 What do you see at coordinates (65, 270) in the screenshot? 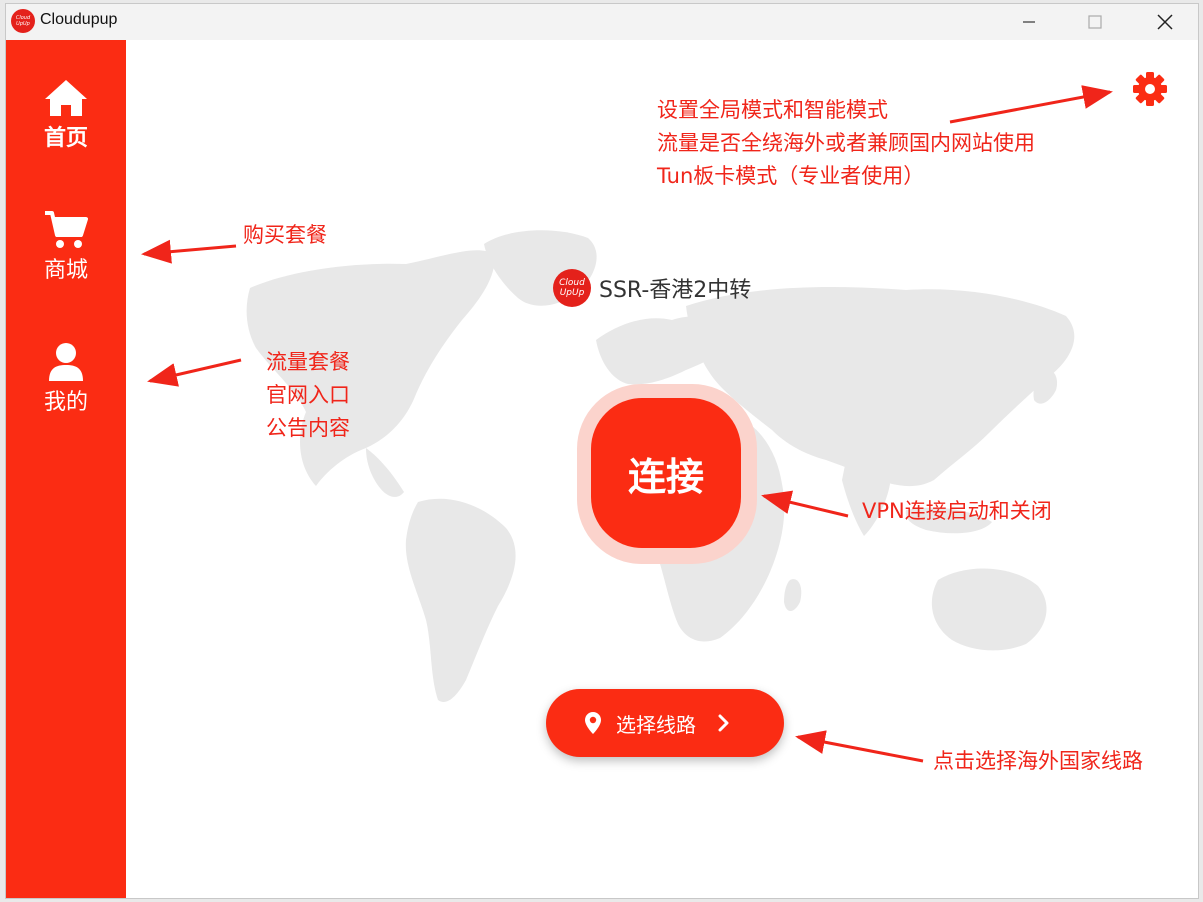
I see `sidebar-item-label: 商城` at bounding box center [65, 270].